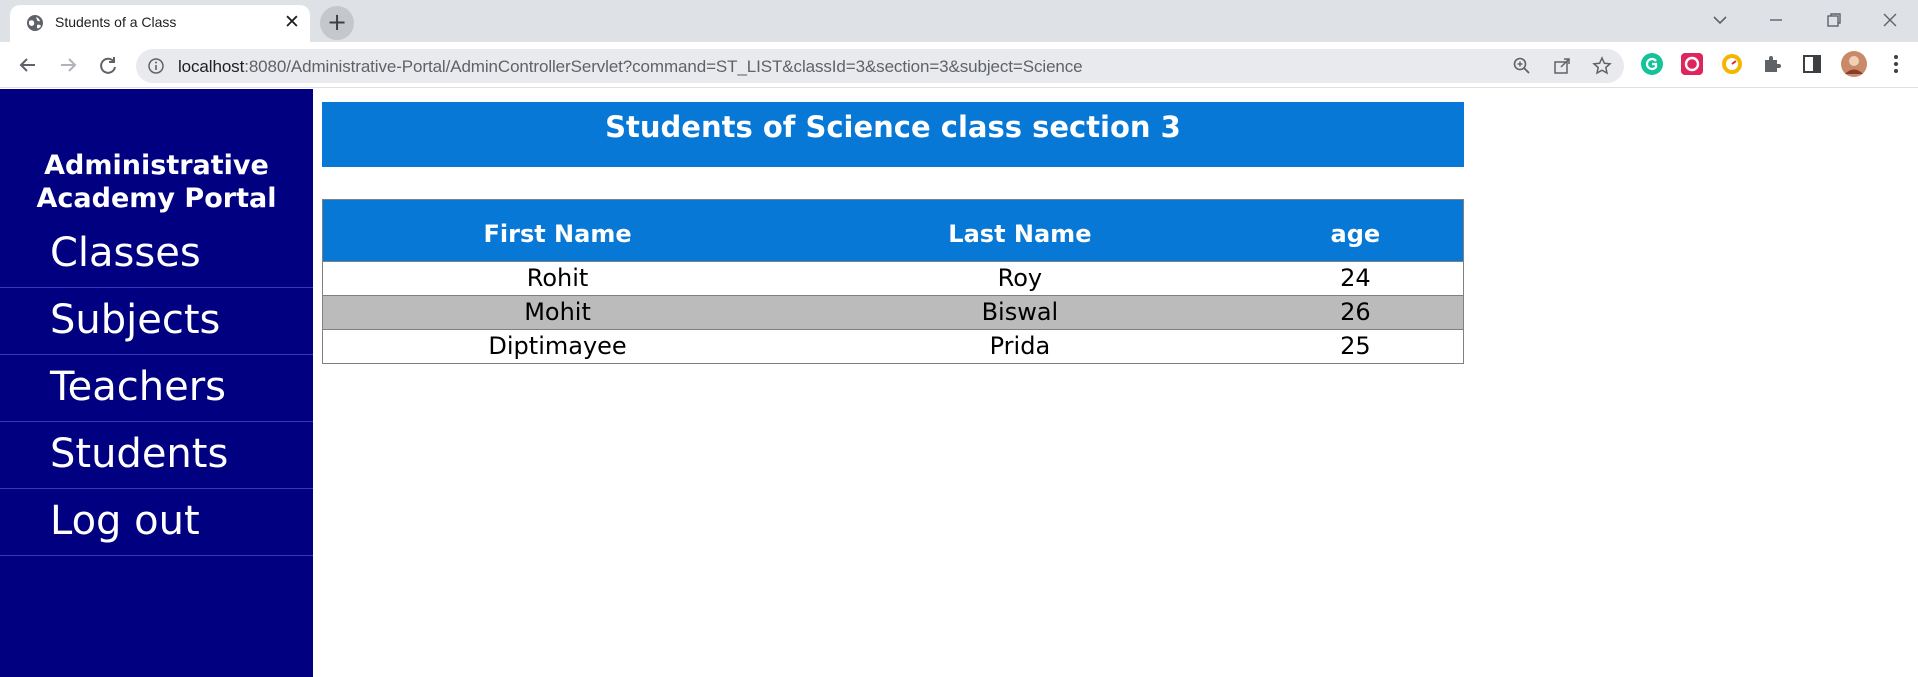 The height and width of the screenshot is (677, 1918). What do you see at coordinates (557, 312) in the screenshot?
I see `cell-first-name: Mohit` at bounding box center [557, 312].